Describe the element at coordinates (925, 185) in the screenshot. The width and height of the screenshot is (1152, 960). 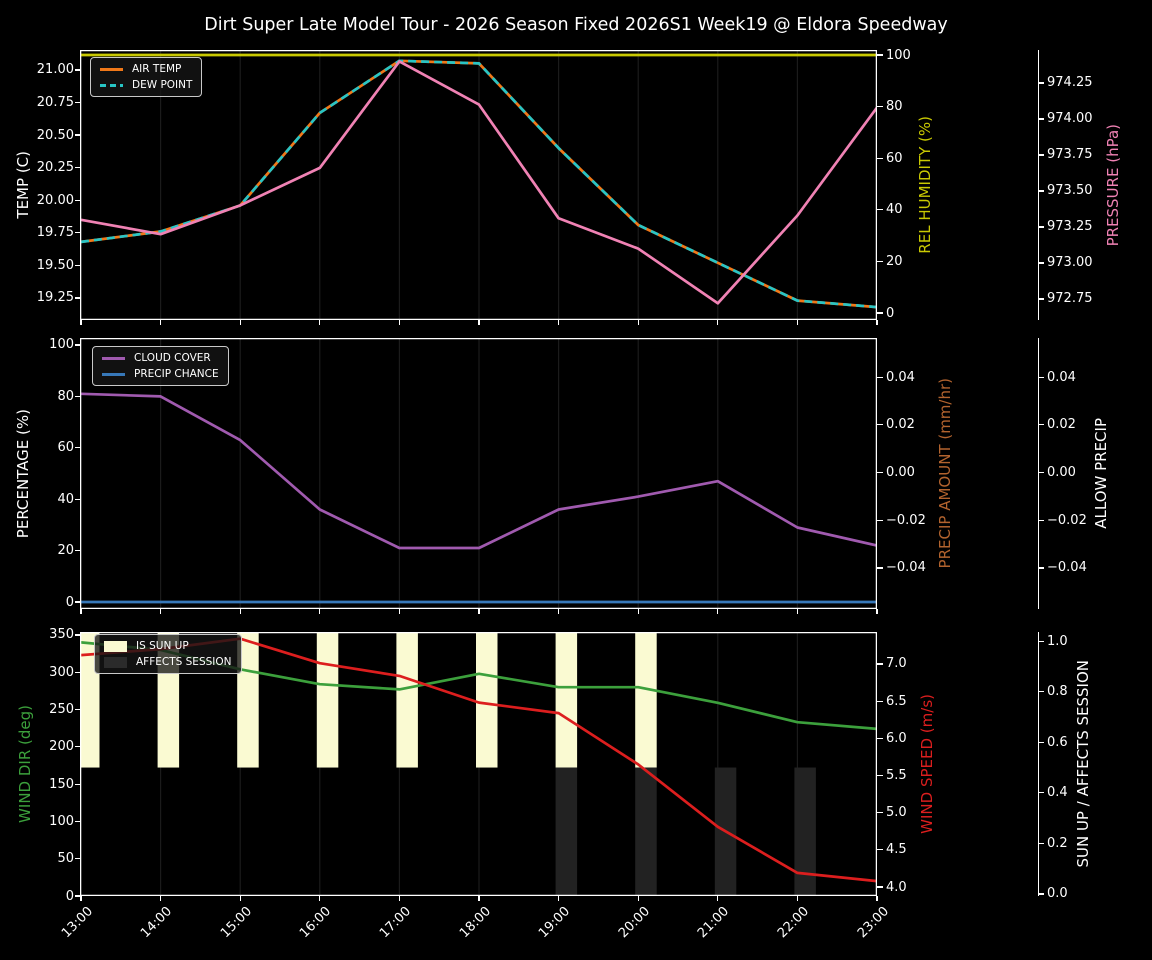
I see `y-axis-title-rel-humidity: REL HUMIDITY (%)` at that location.